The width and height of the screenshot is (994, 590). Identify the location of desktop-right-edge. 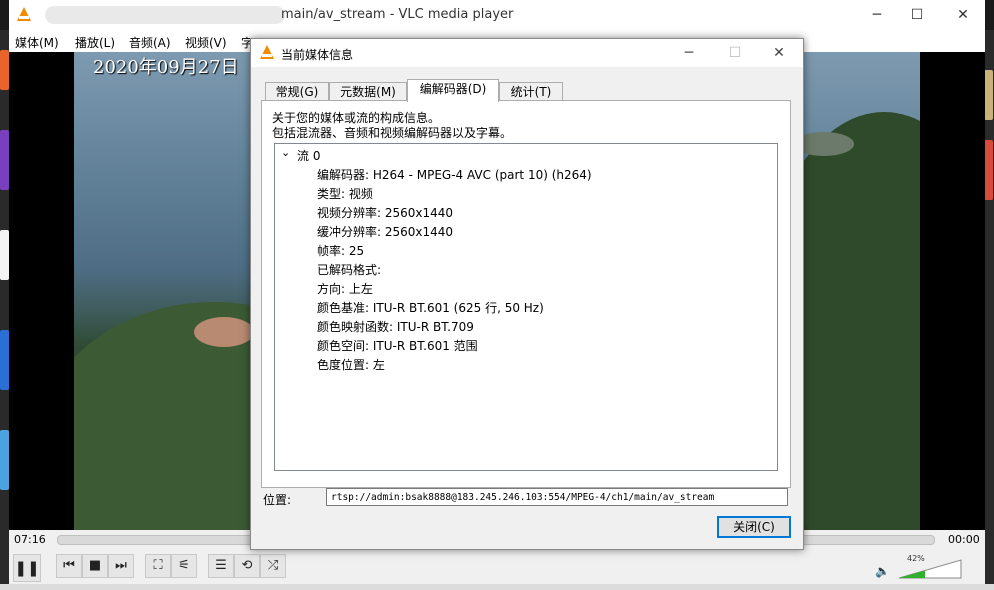
(989, 310).